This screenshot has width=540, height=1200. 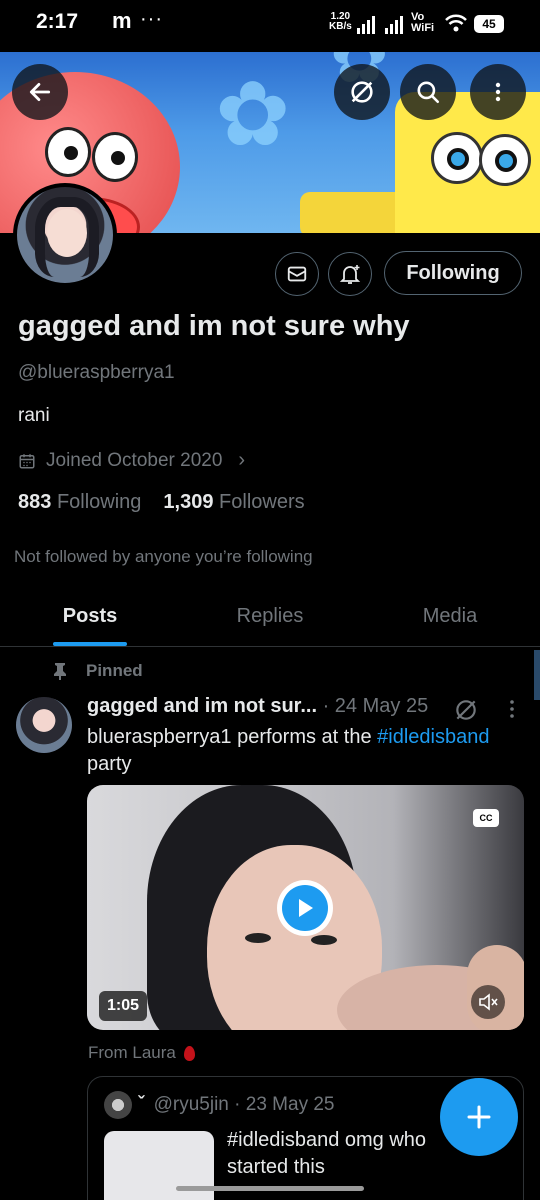 I want to click on profile-avatar, so click(x=65, y=235).